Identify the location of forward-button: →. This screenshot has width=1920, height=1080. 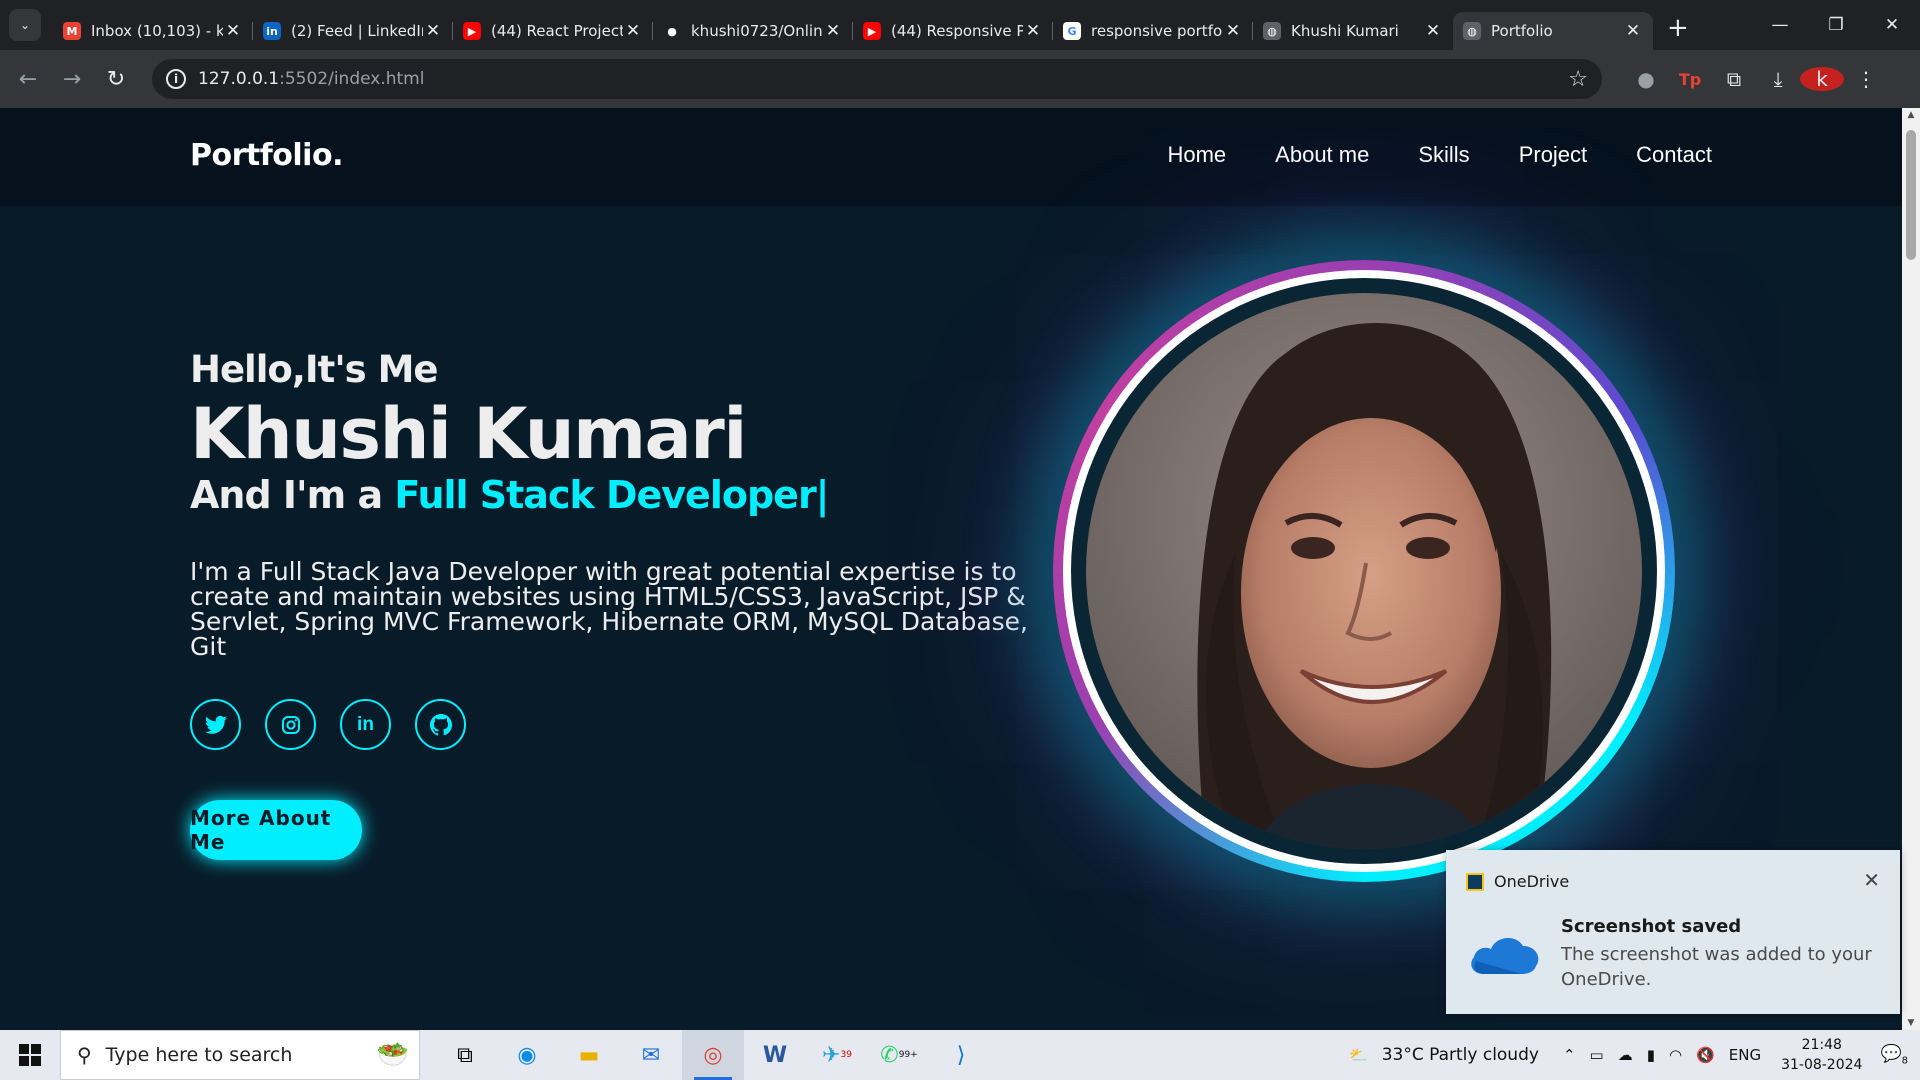
(72, 79).